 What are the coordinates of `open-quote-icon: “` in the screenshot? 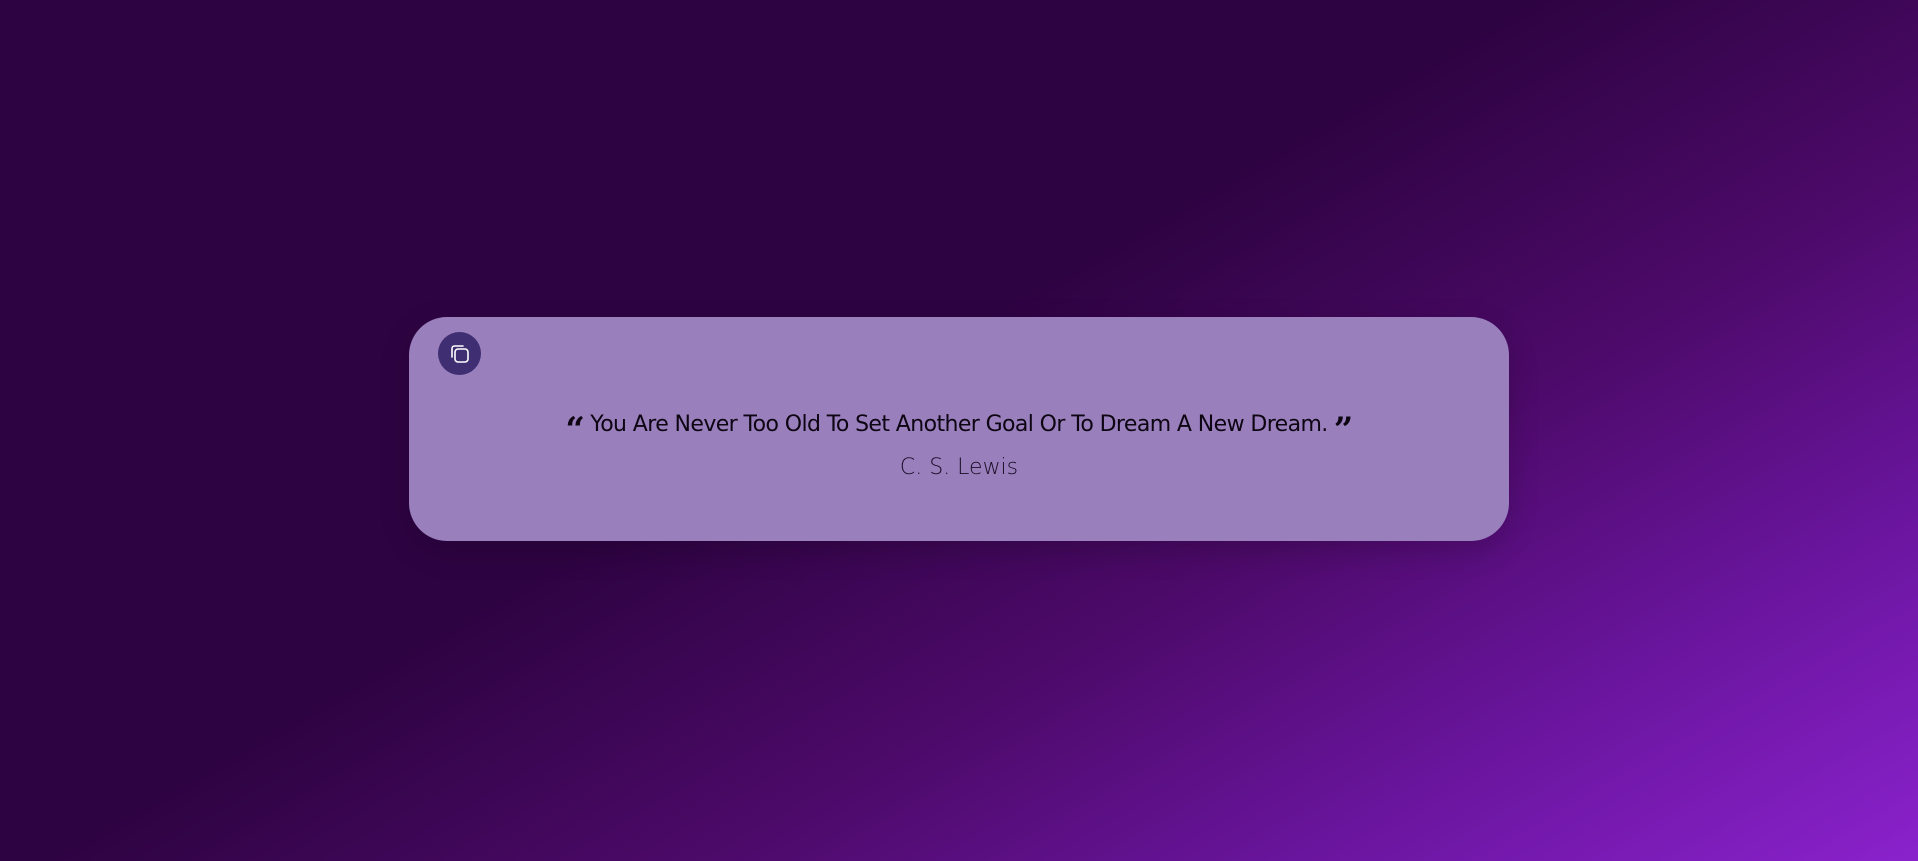 It's located at (575, 430).